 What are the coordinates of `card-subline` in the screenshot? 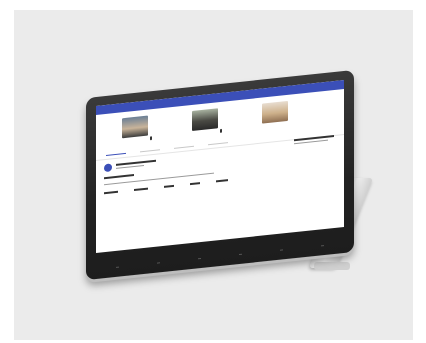 It's located at (130, 166).